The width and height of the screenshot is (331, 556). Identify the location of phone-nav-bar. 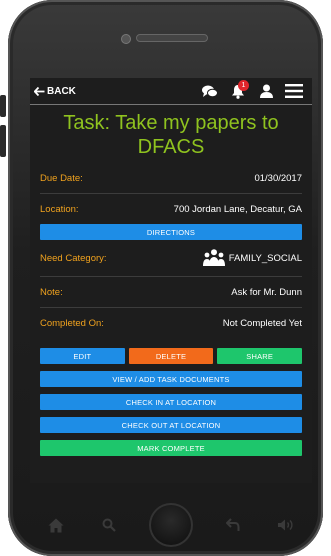
(171, 525).